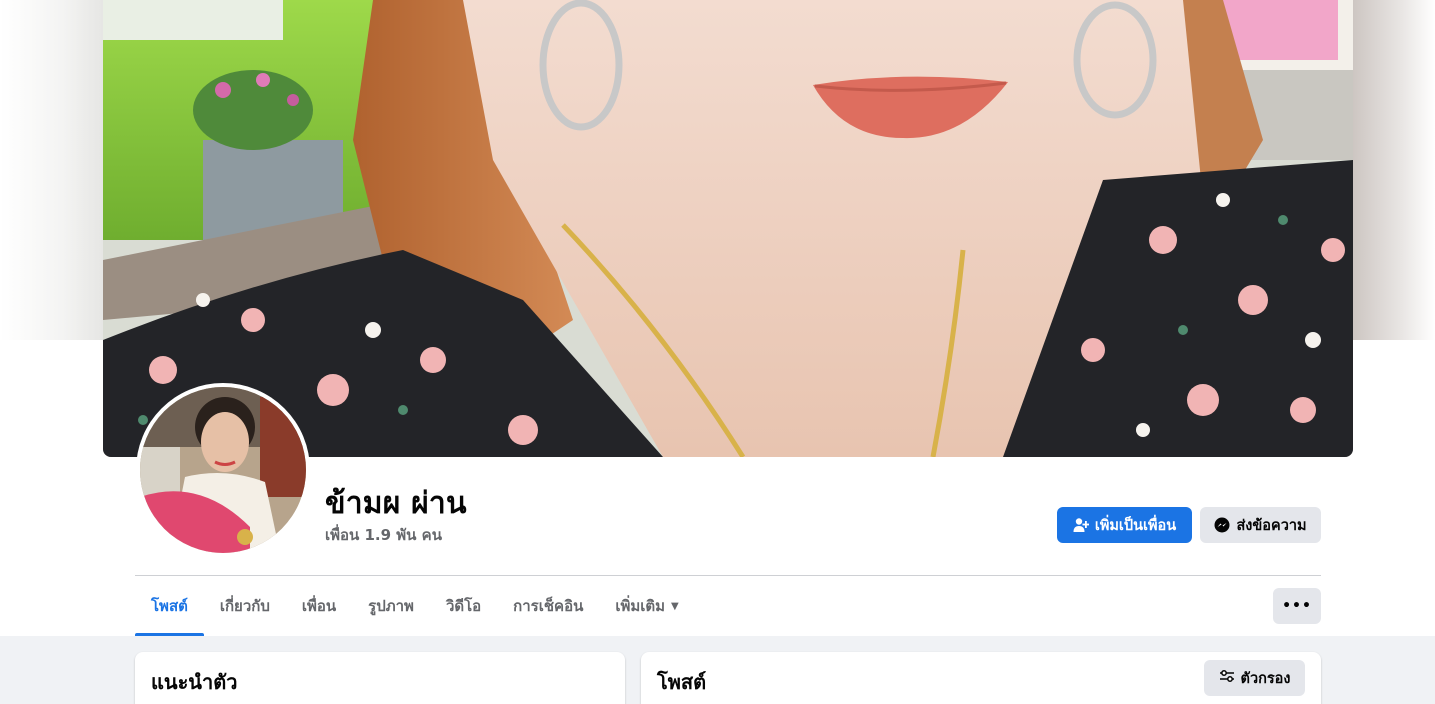 This screenshot has width=1435, height=704. Describe the element at coordinates (463, 606) in the screenshot. I see `tab-videos: วิดีโอ` at that location.